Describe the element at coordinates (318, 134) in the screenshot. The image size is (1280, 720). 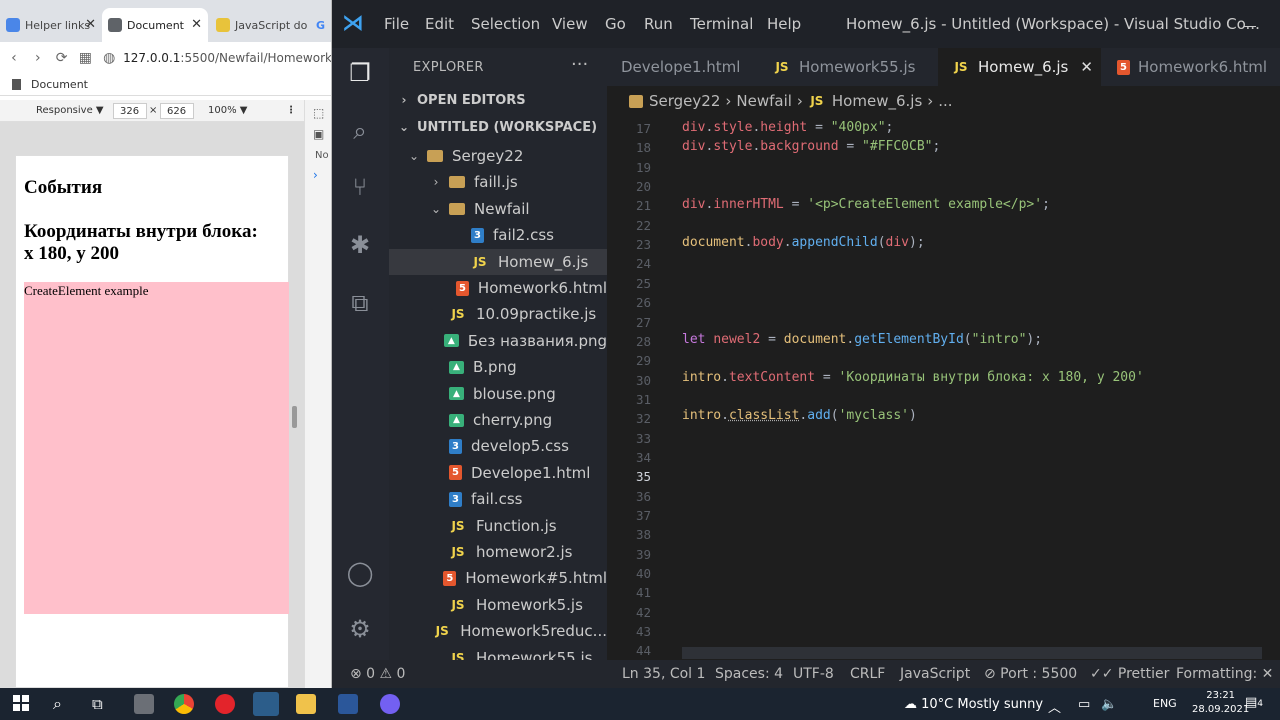
I see `device-icon: ▣` at that location.